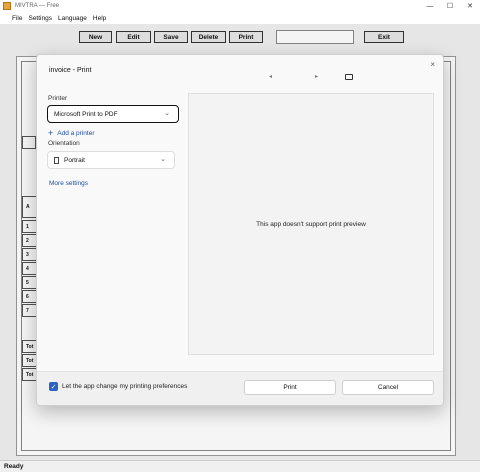 The width and height of the screenshot is (480, 472). What do you see at coordinates (37, 6) in the screenshot?
I see `window-title: MIVTRA — Free` at bounding box center [37, 6].